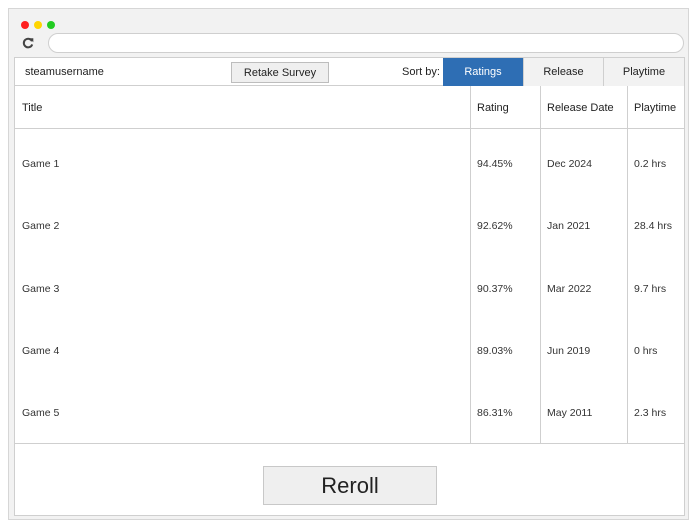  What do you see at coordinates (28, 43) in the screenshot?
I see `reload-icon` at bounding box center [28, 43].